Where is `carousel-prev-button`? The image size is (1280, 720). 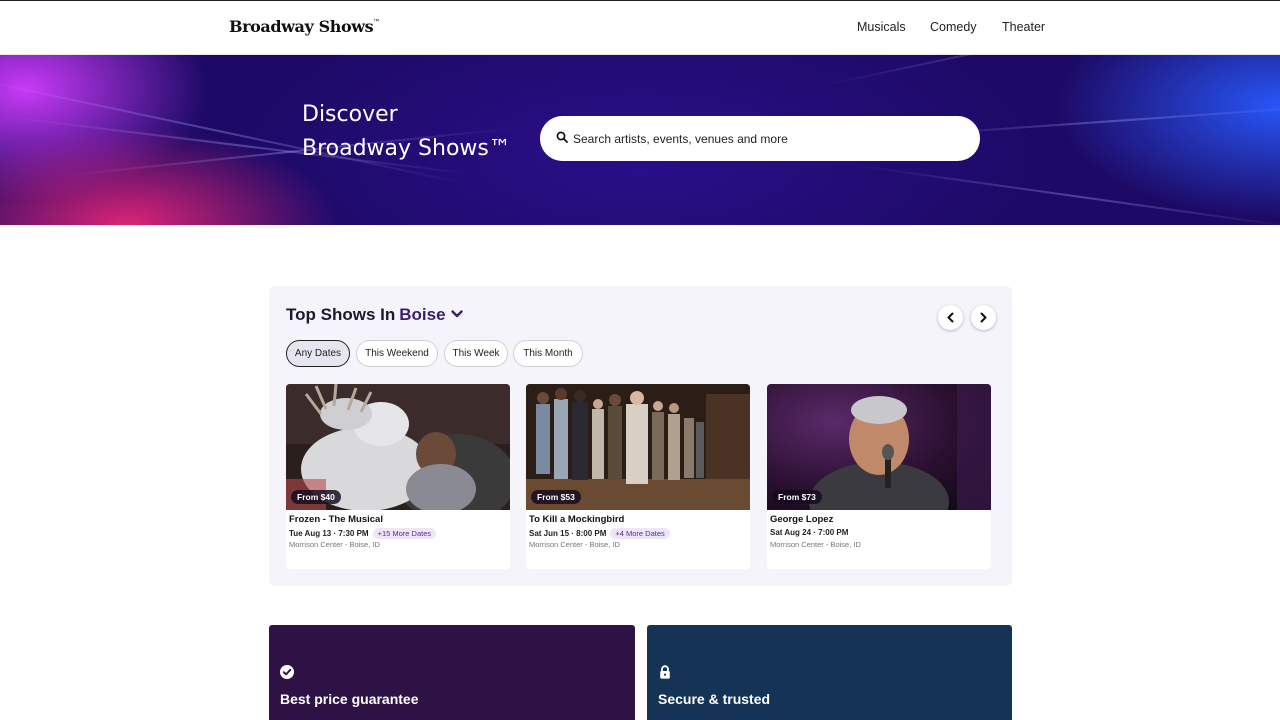
carousel-prev-button is located at coordinates (950, 317).